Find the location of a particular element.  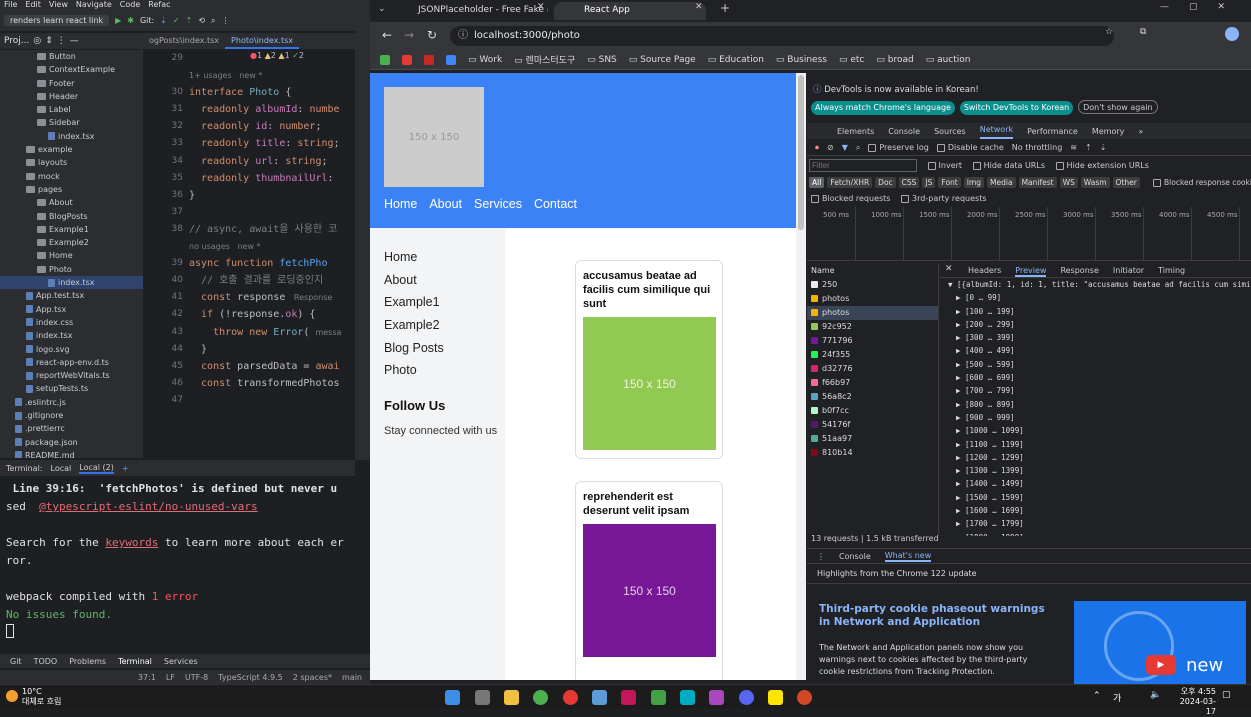

bookmark-folder: ▭ Education is located at coordinates (736, 60).